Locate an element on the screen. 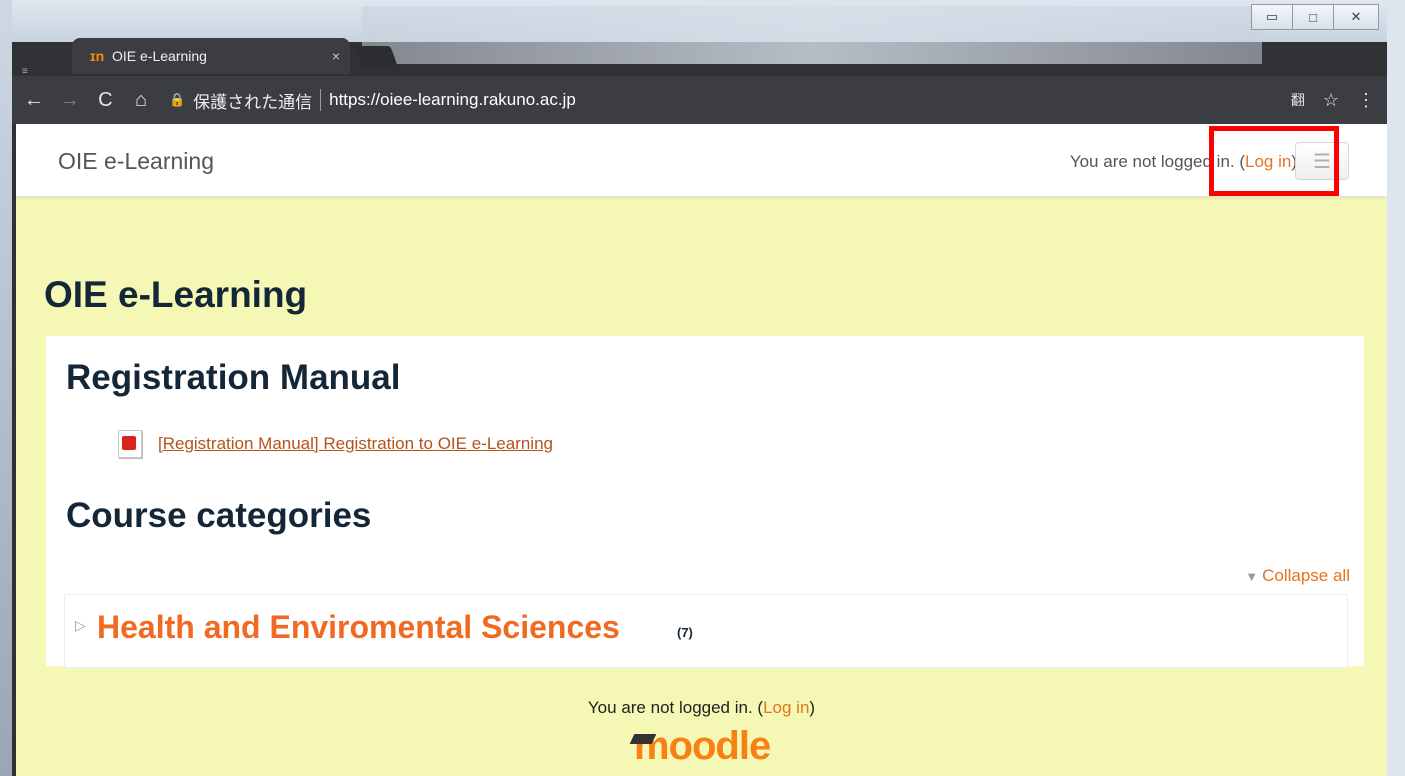  expand-arrow-icon: ▷ is located at coordinates (80, 625).